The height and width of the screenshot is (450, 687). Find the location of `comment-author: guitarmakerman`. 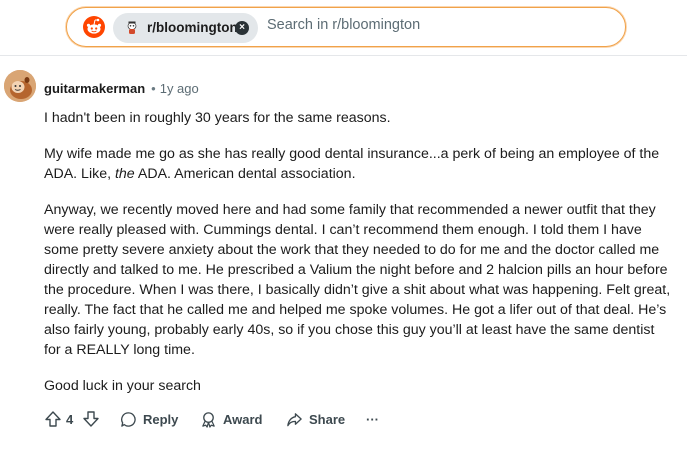

comment-author: guitarmakerman is located at coordinates (94, 88).